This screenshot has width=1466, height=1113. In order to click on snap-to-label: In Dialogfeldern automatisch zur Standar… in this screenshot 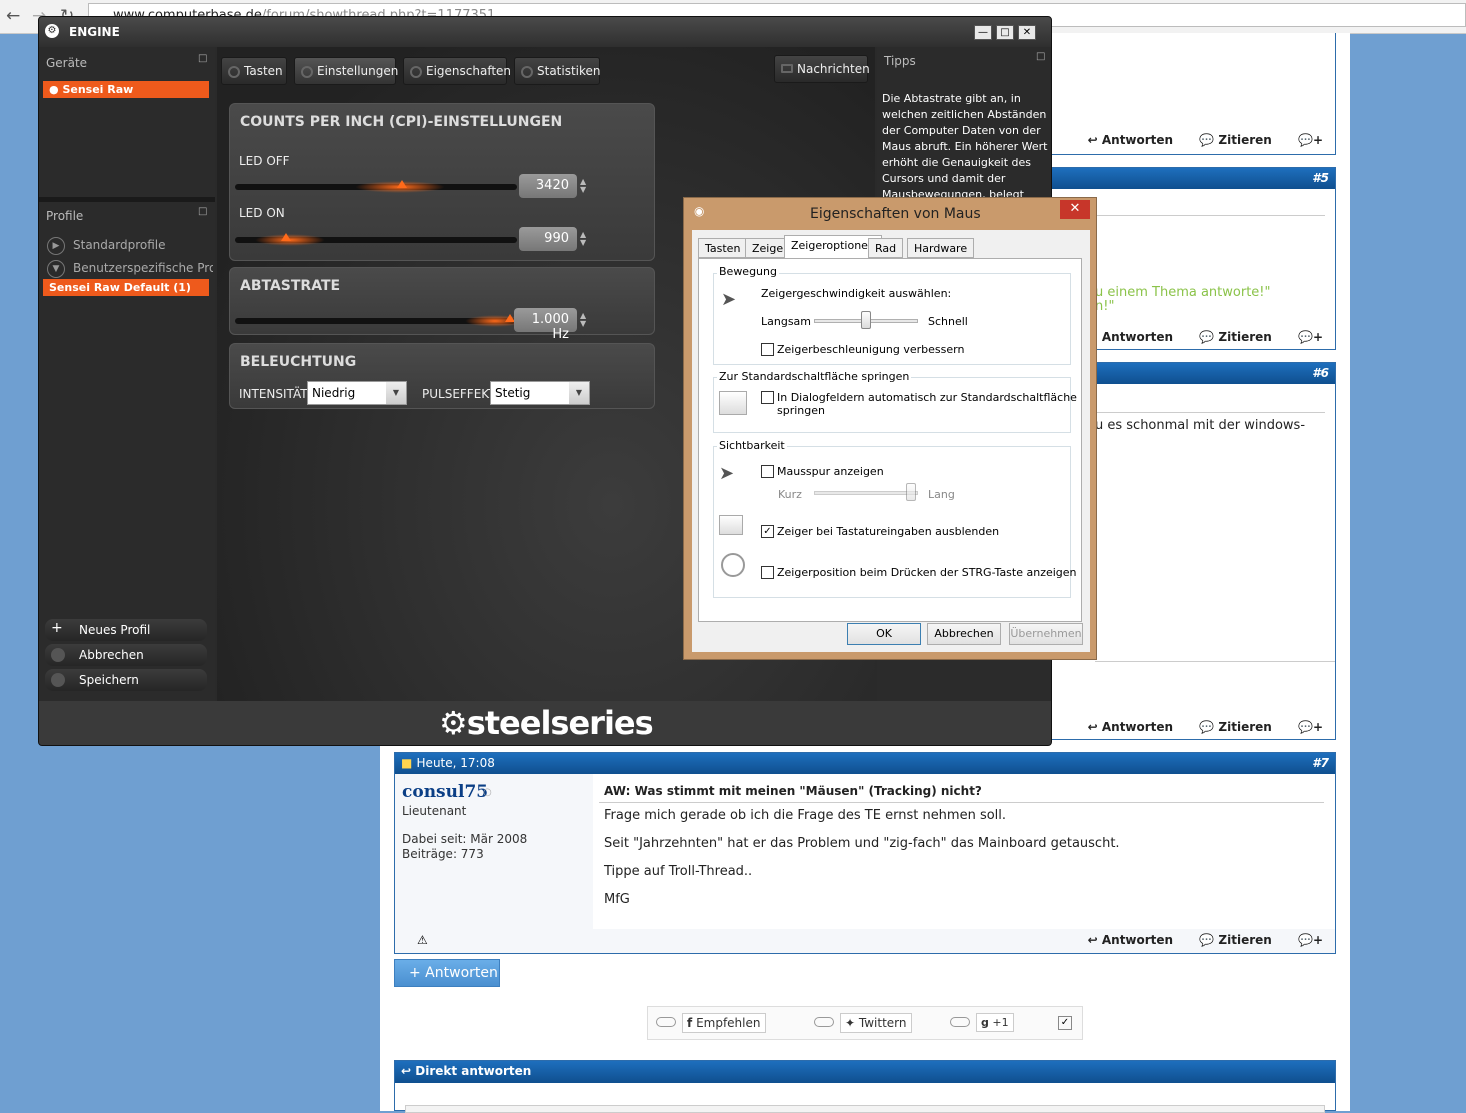, I will do `click(927, 397)`.